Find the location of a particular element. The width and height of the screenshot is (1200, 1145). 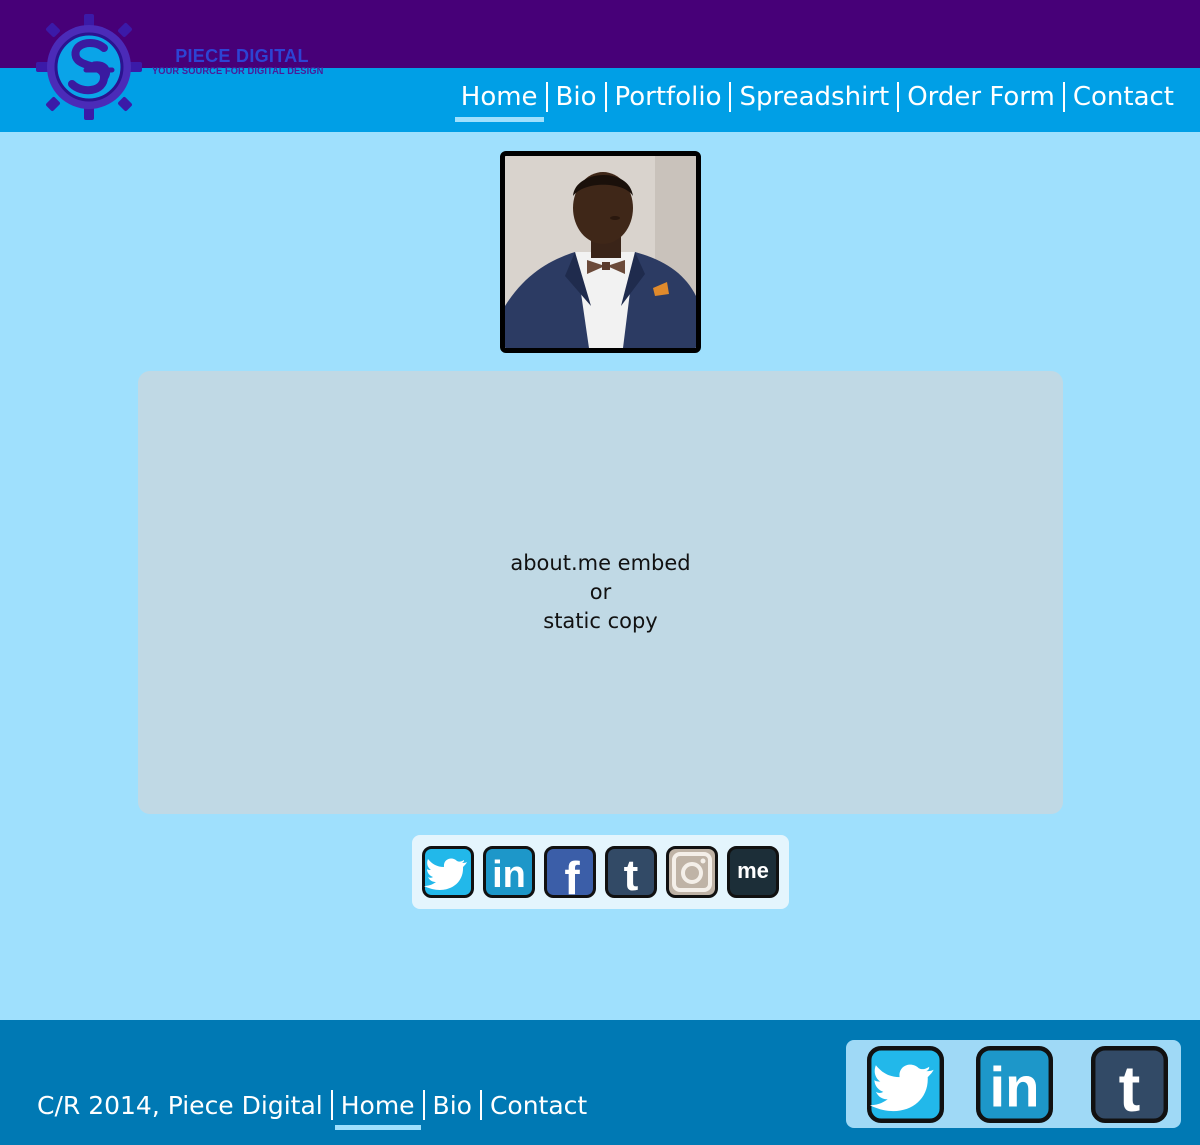

embed-line-2: or is located at coordinates (600, 592).